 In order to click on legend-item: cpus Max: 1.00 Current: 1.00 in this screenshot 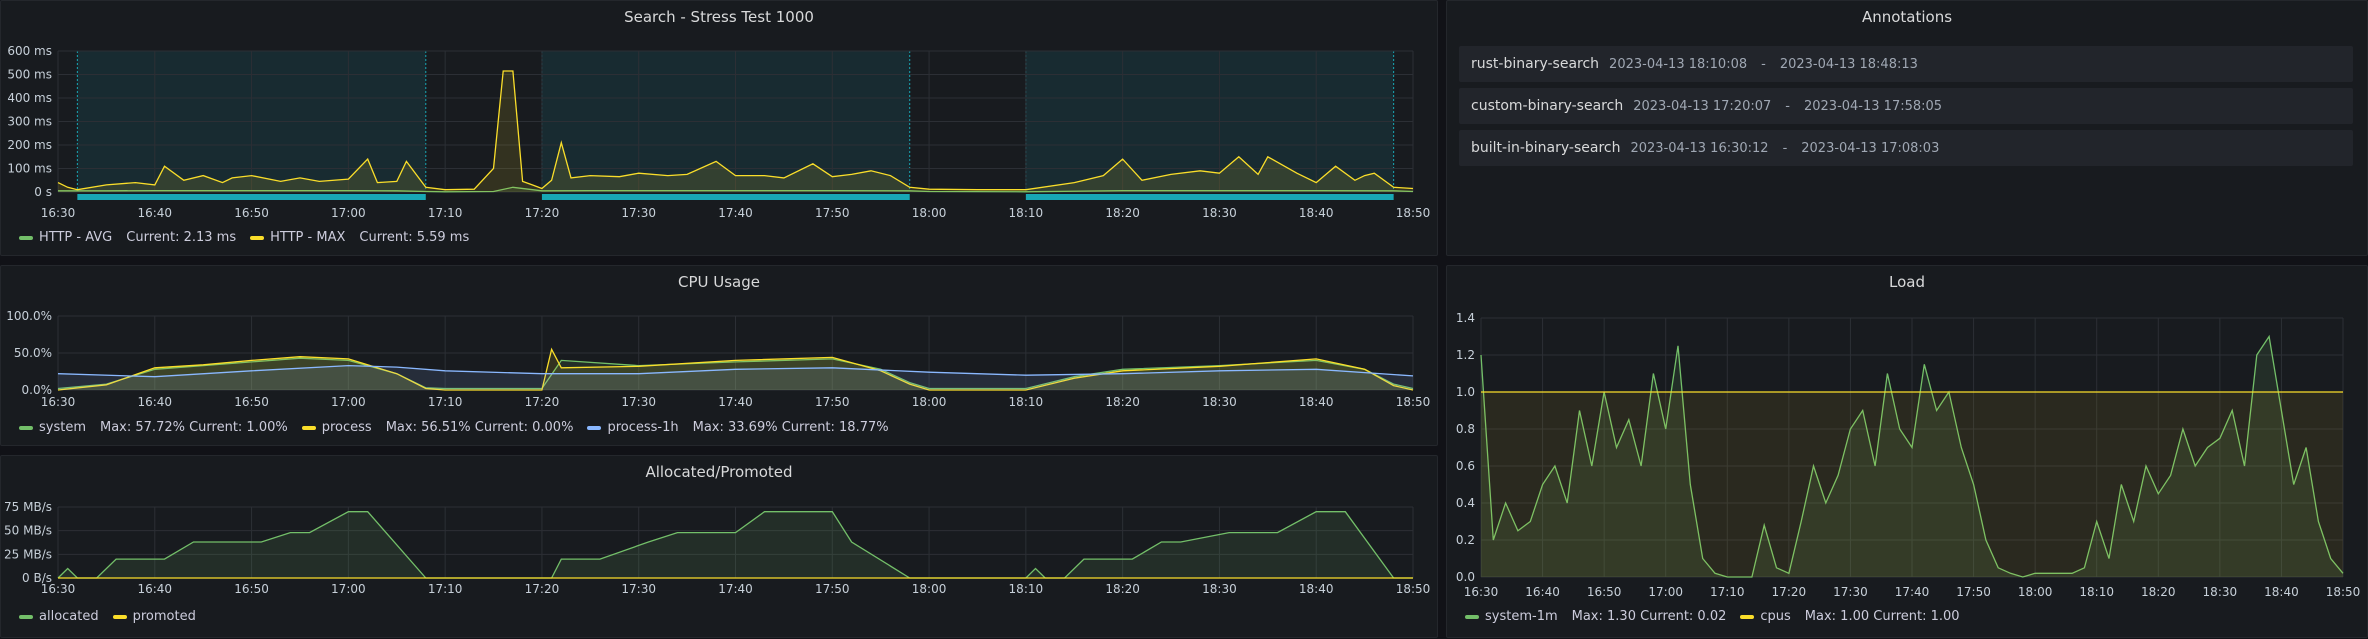, I will do `click(1850, 616)`.